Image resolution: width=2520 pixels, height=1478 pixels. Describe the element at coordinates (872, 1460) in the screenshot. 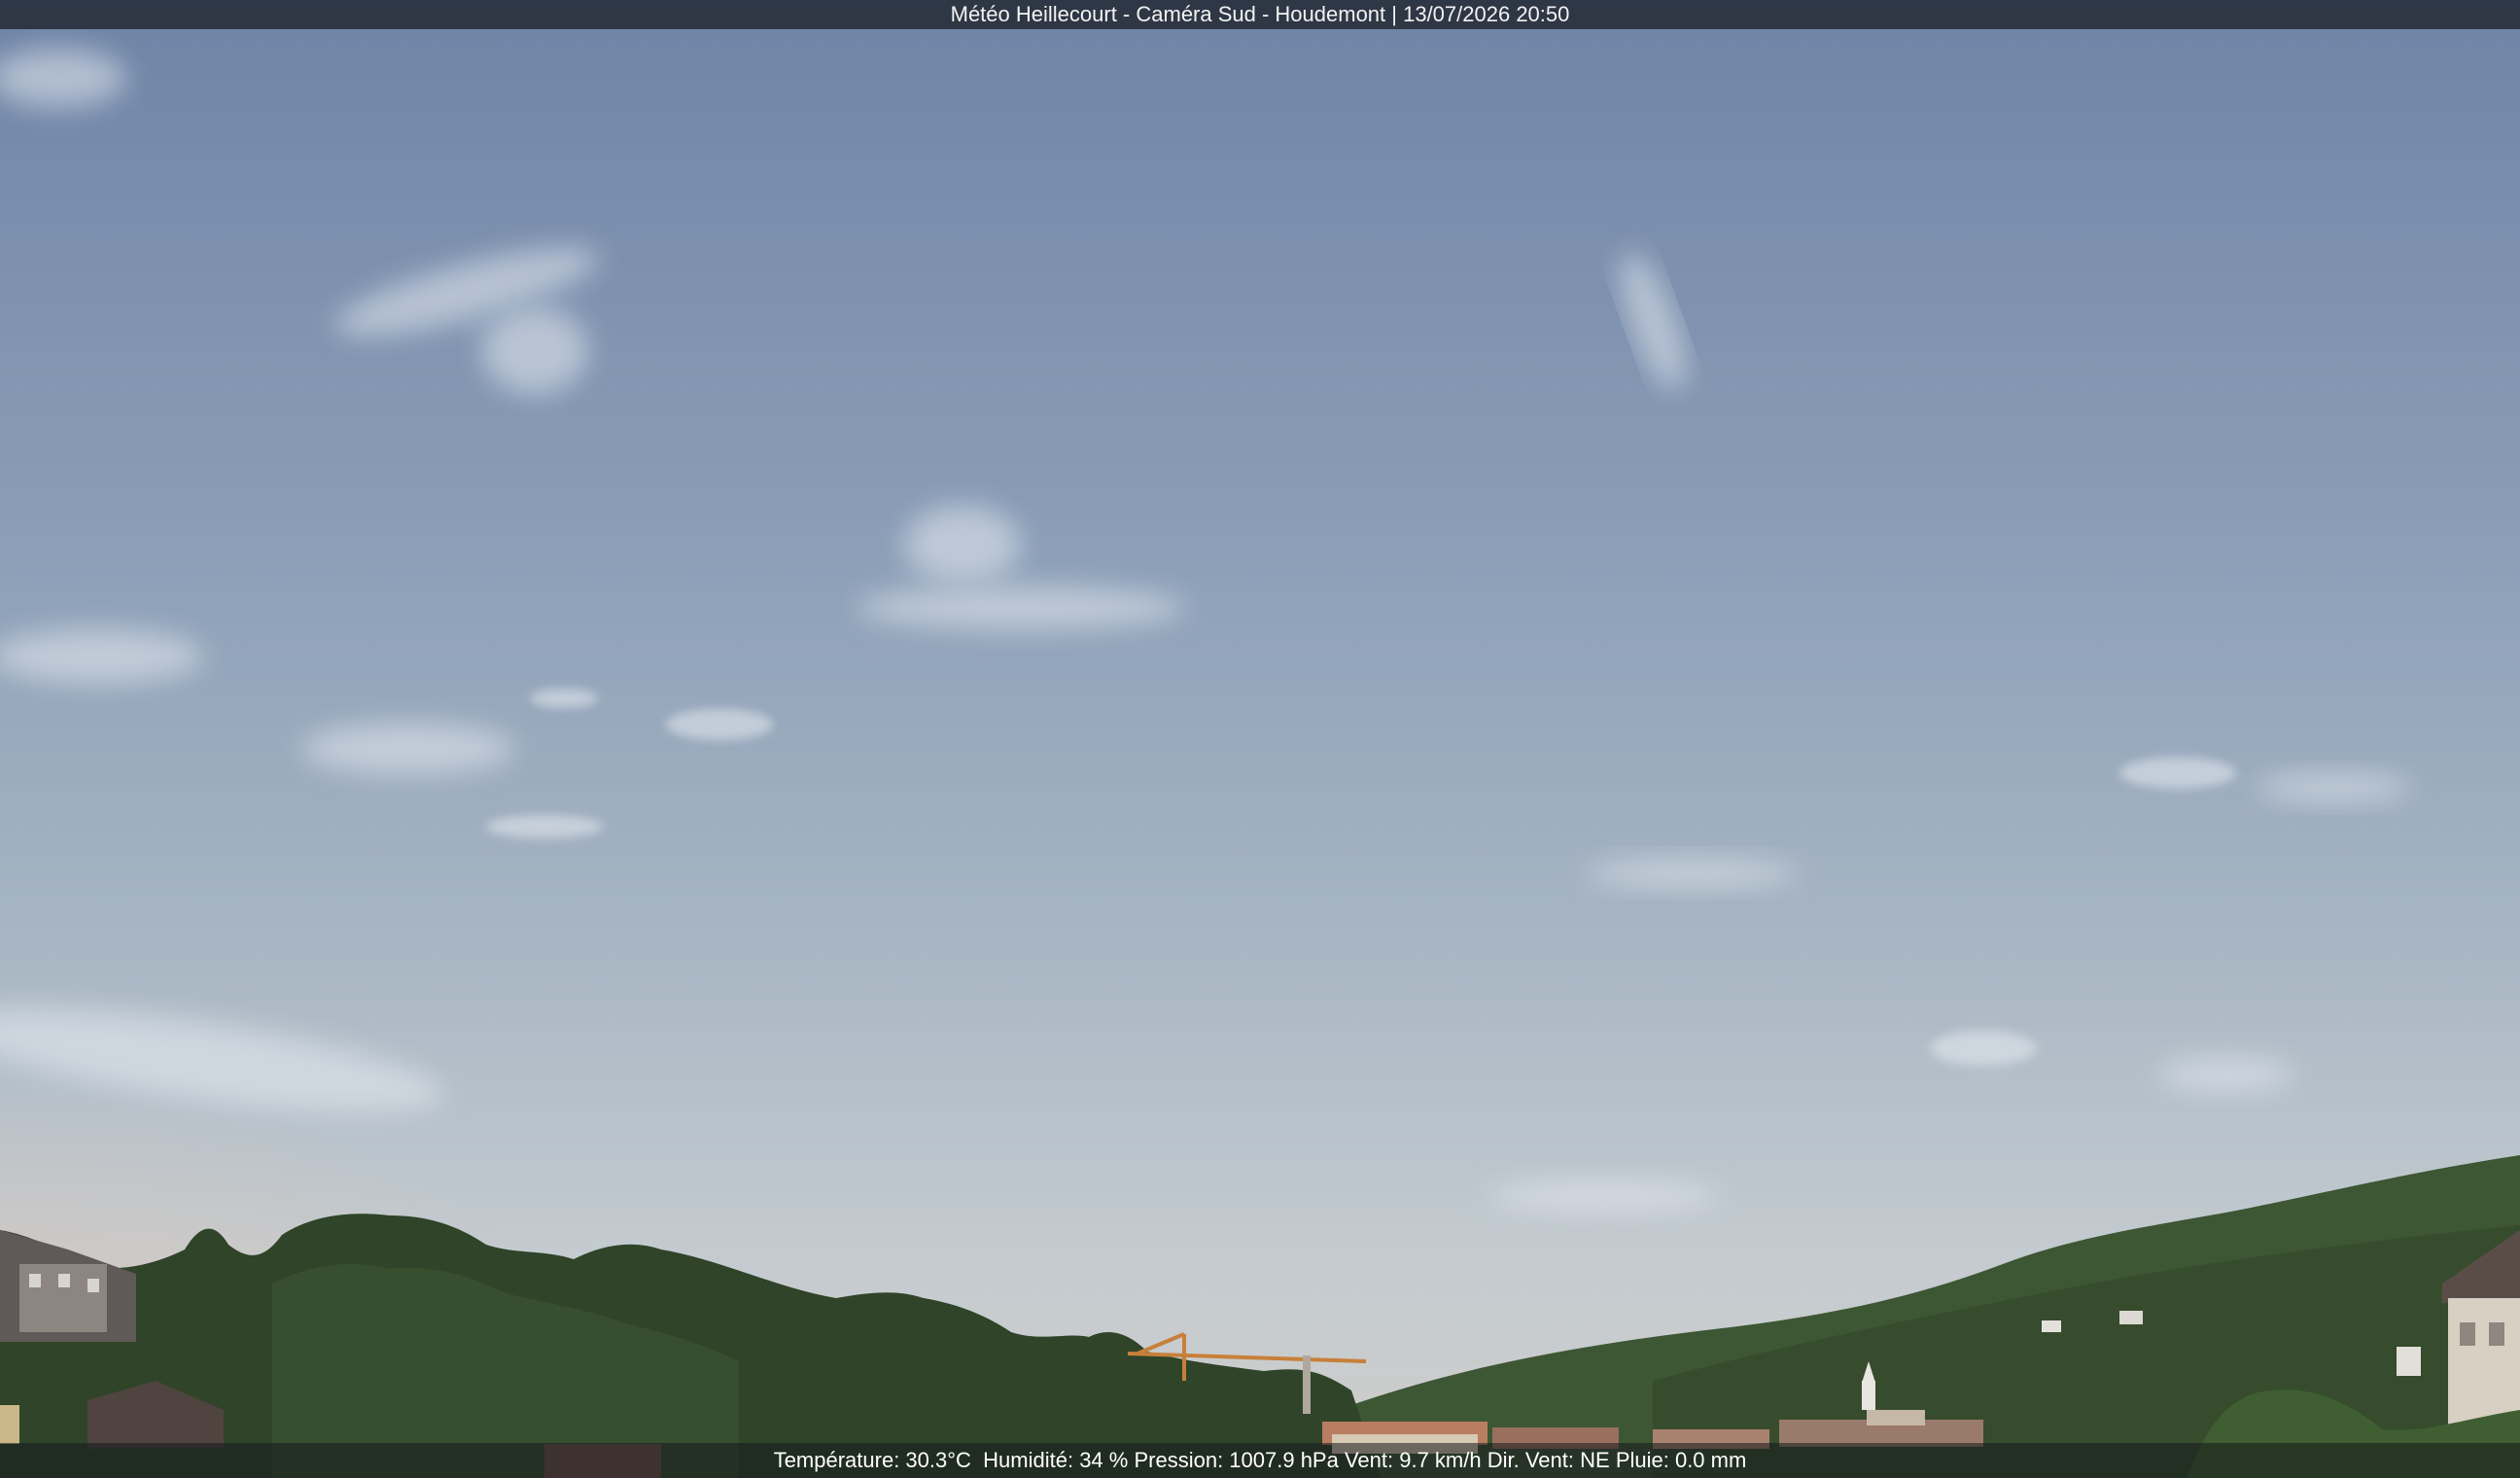

I see `temperature-reading: Température: 30.3°C` at that location.